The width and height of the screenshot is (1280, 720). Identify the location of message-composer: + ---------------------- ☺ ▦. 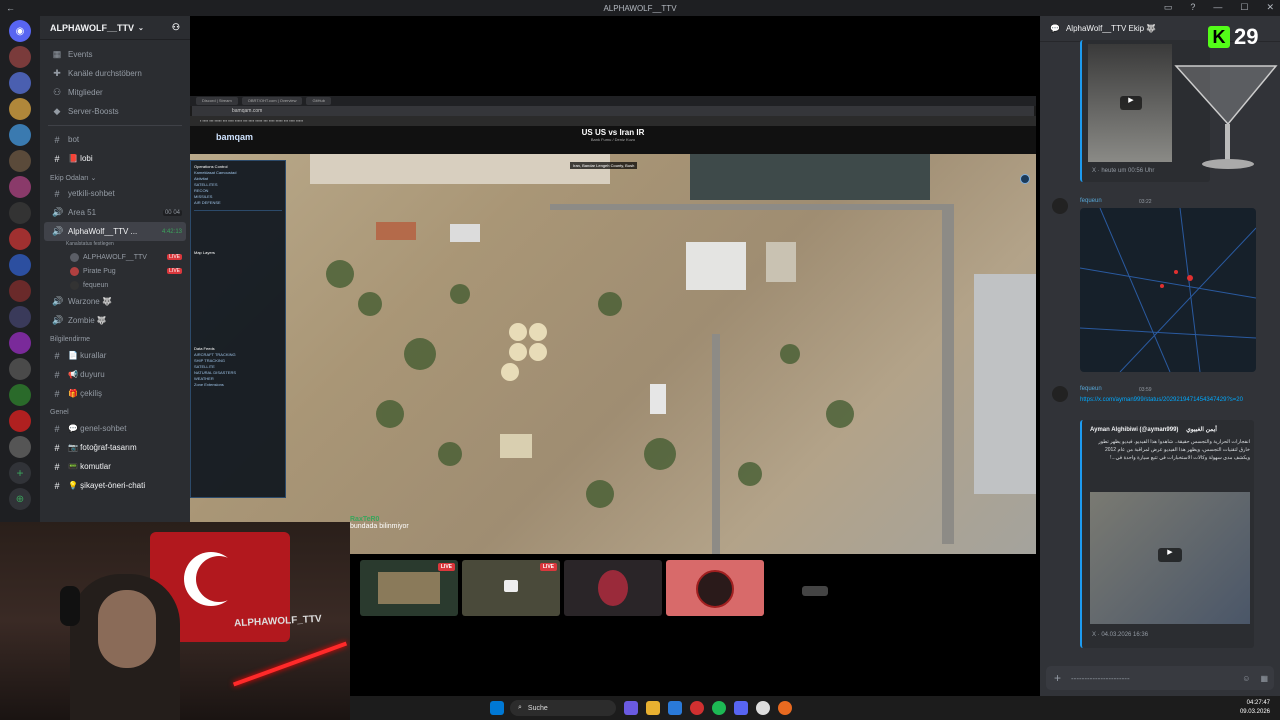
(1160, 678).